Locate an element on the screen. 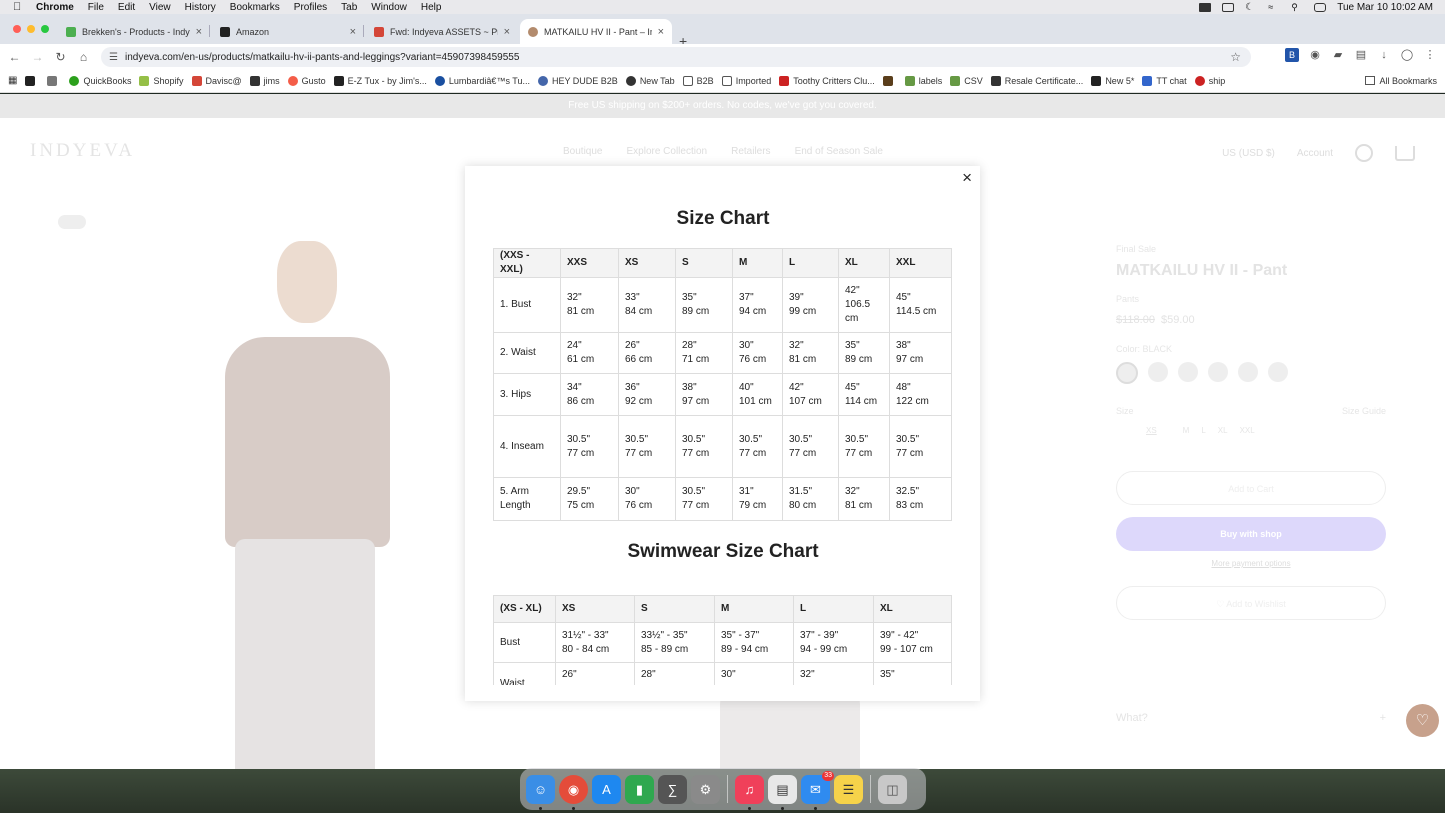 The width and height of the screenshot is (1445, 813). size-option-xxl: XXL is located at coordinates (1247, 430).